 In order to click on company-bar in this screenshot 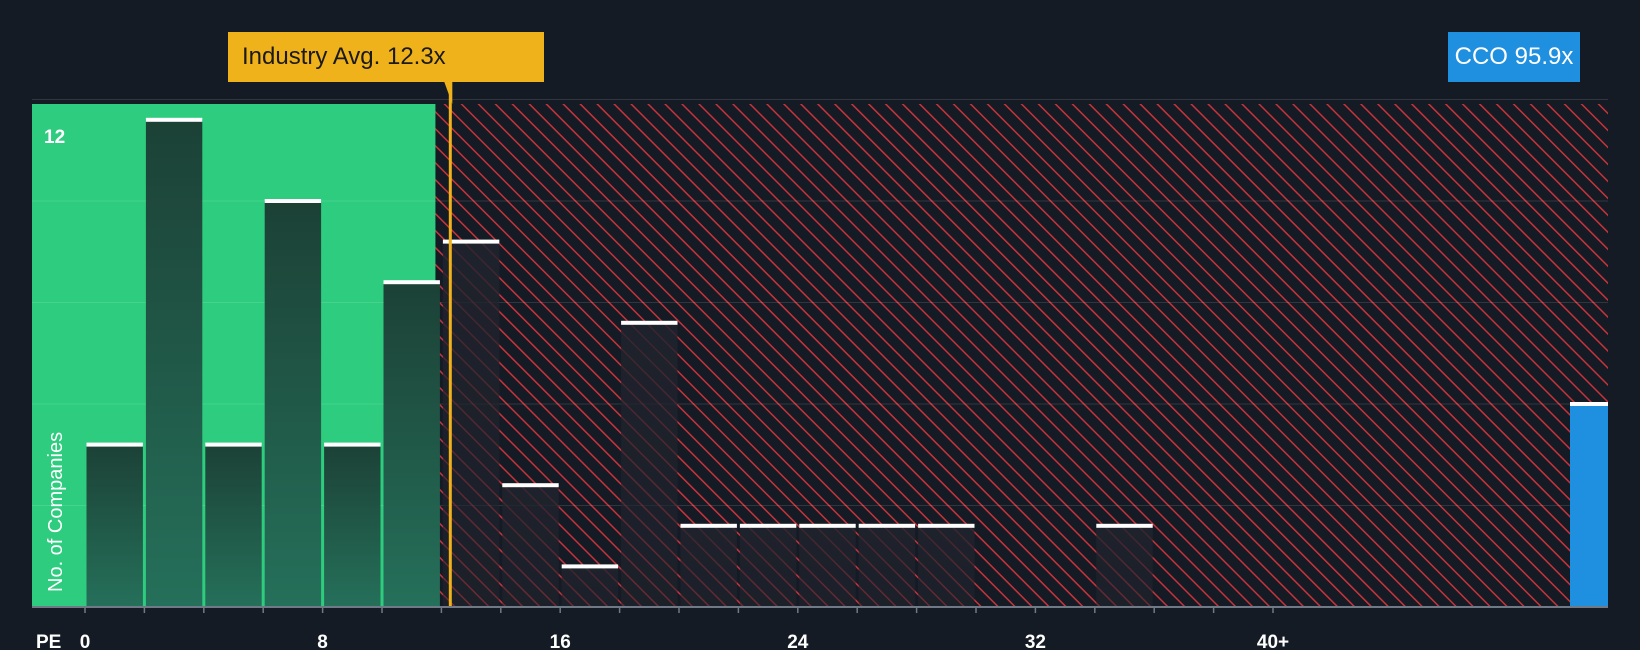, I will do `click(1589, 505)`.